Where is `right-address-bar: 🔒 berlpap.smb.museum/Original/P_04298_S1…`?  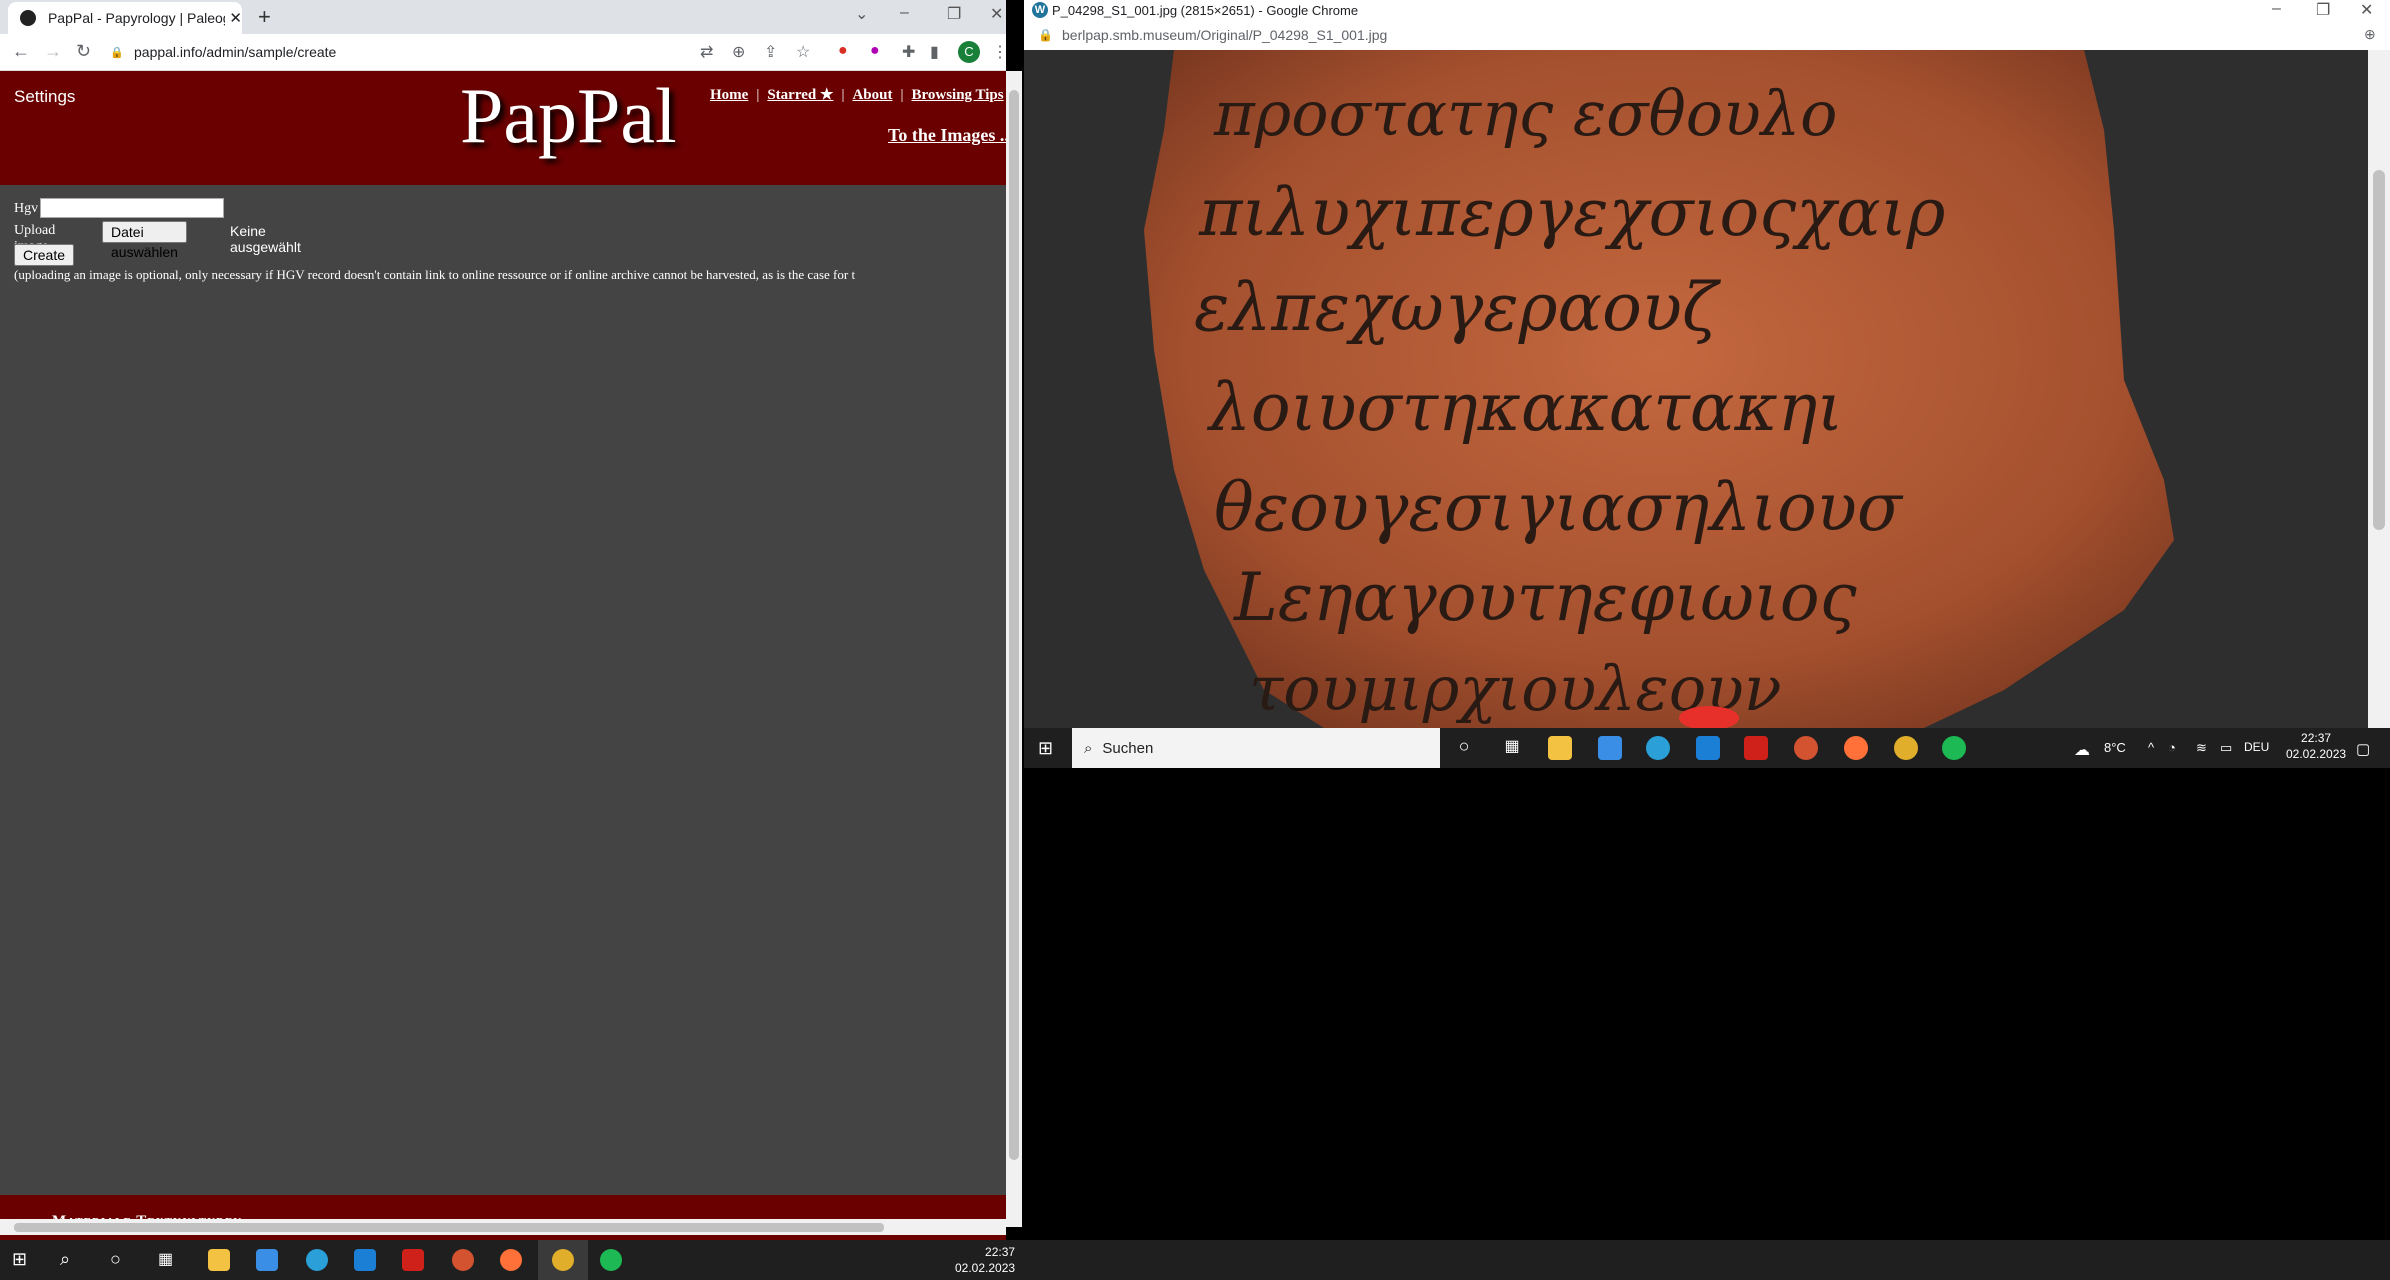
right-address-bar: 🔒 berlpap.smb.museum/Original/P_04298_S1… is located at coordinates (1707, 36).